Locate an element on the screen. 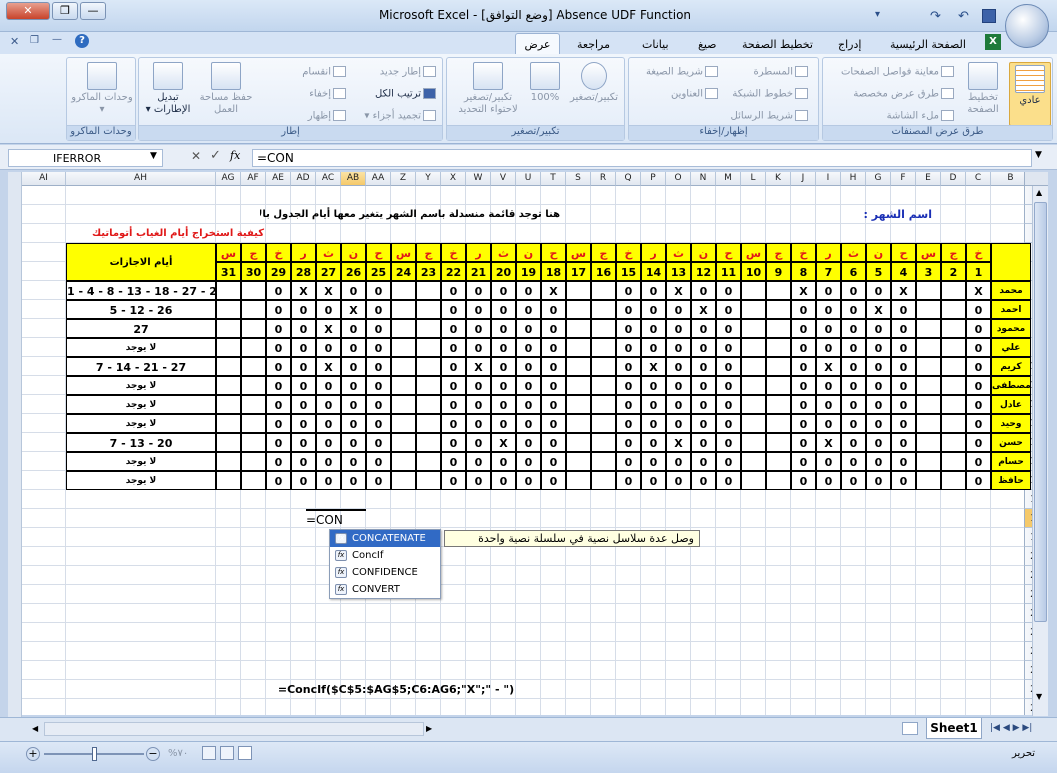 Image resolution: width=1057 pixels, height=773 pixels. tab-review: مراجعة is located at coordinates (593, 44).